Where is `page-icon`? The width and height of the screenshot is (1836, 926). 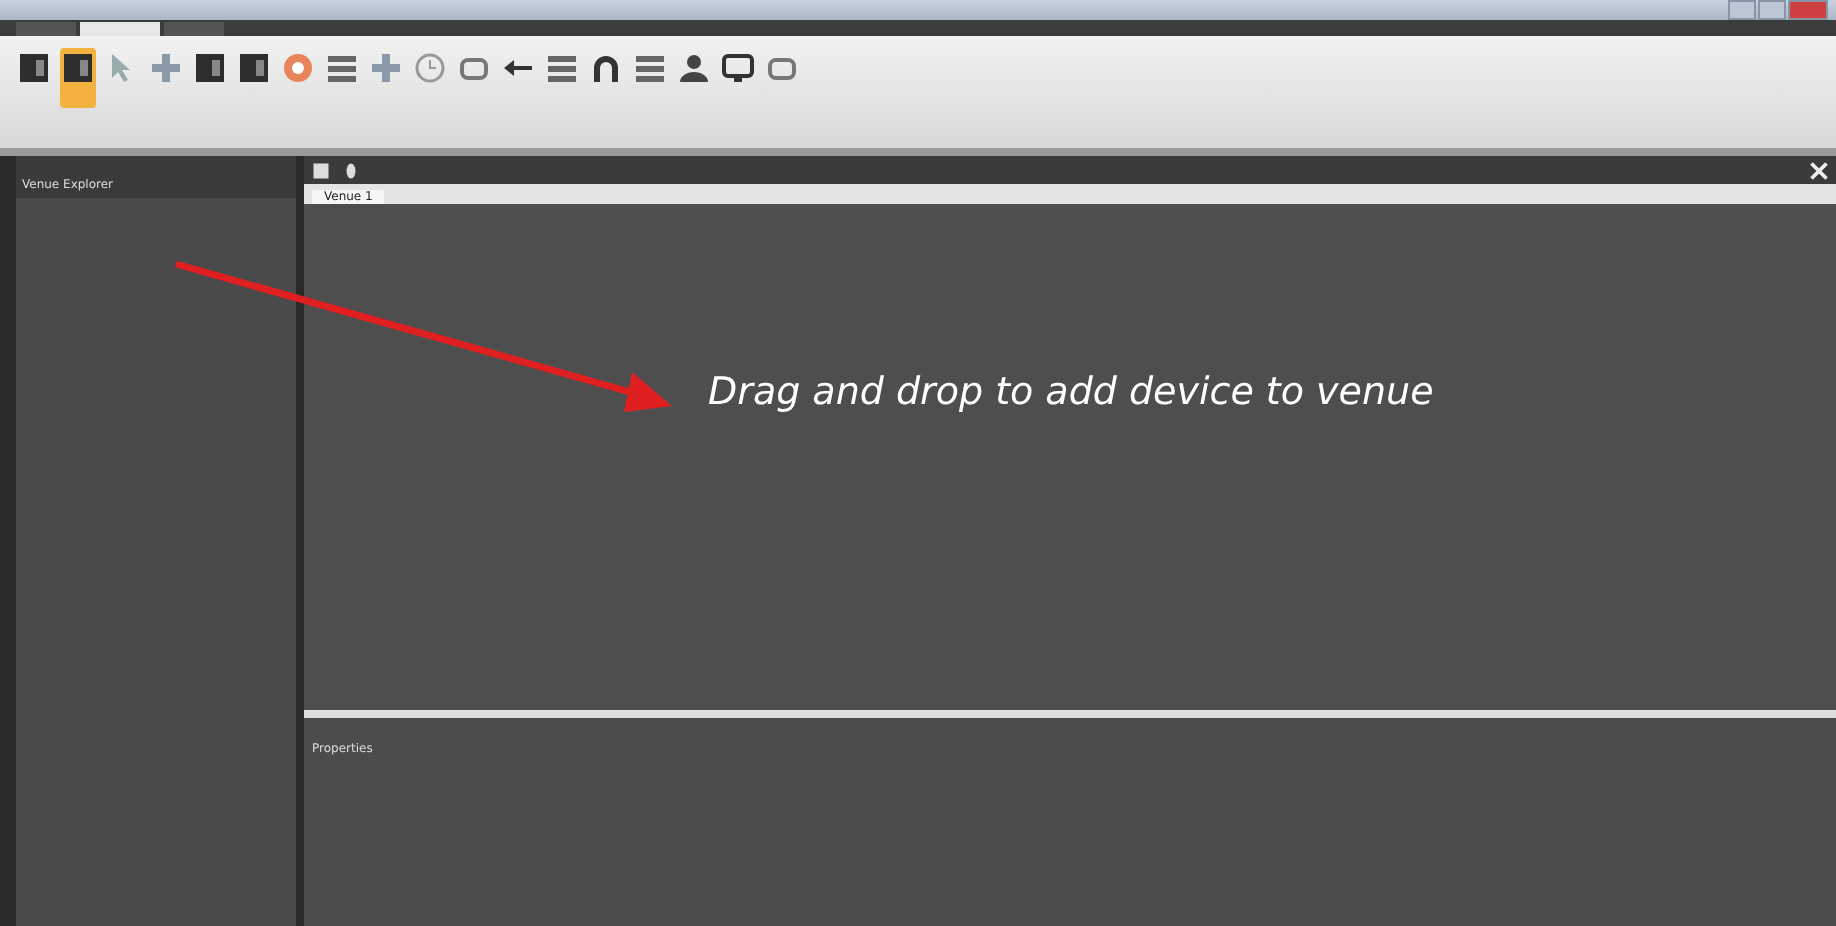 page-icon is located at coordinates (321, 170).